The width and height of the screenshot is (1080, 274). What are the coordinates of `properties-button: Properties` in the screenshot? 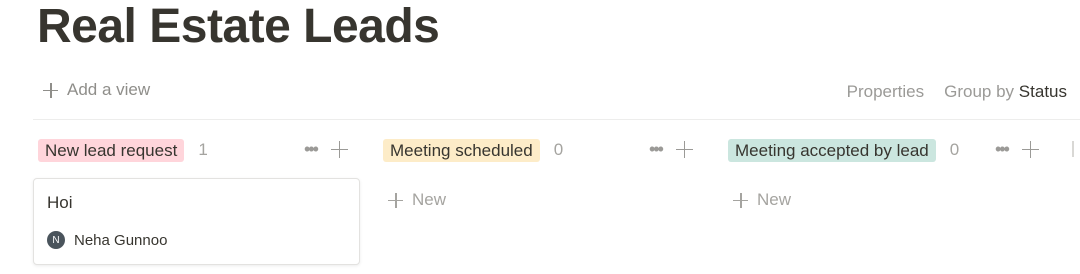 It's located at (885, 92).